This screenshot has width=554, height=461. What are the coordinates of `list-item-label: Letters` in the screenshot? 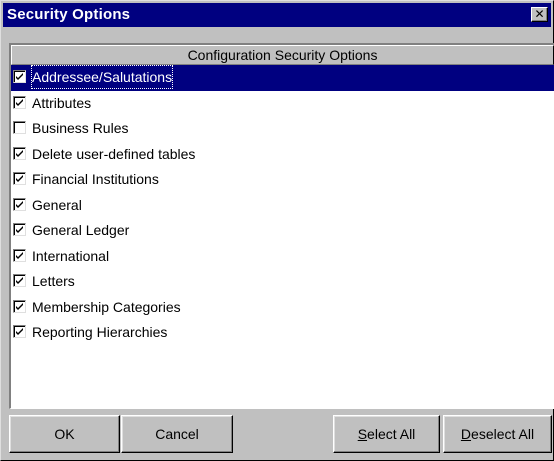 It's located at (53, 281).